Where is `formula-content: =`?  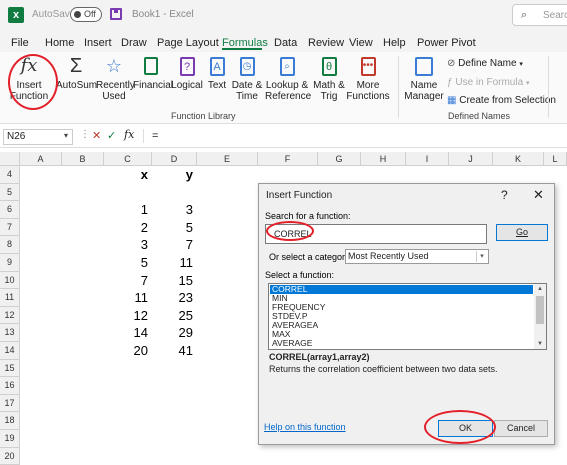 formula-content: = is located at coordinates (155, 136).